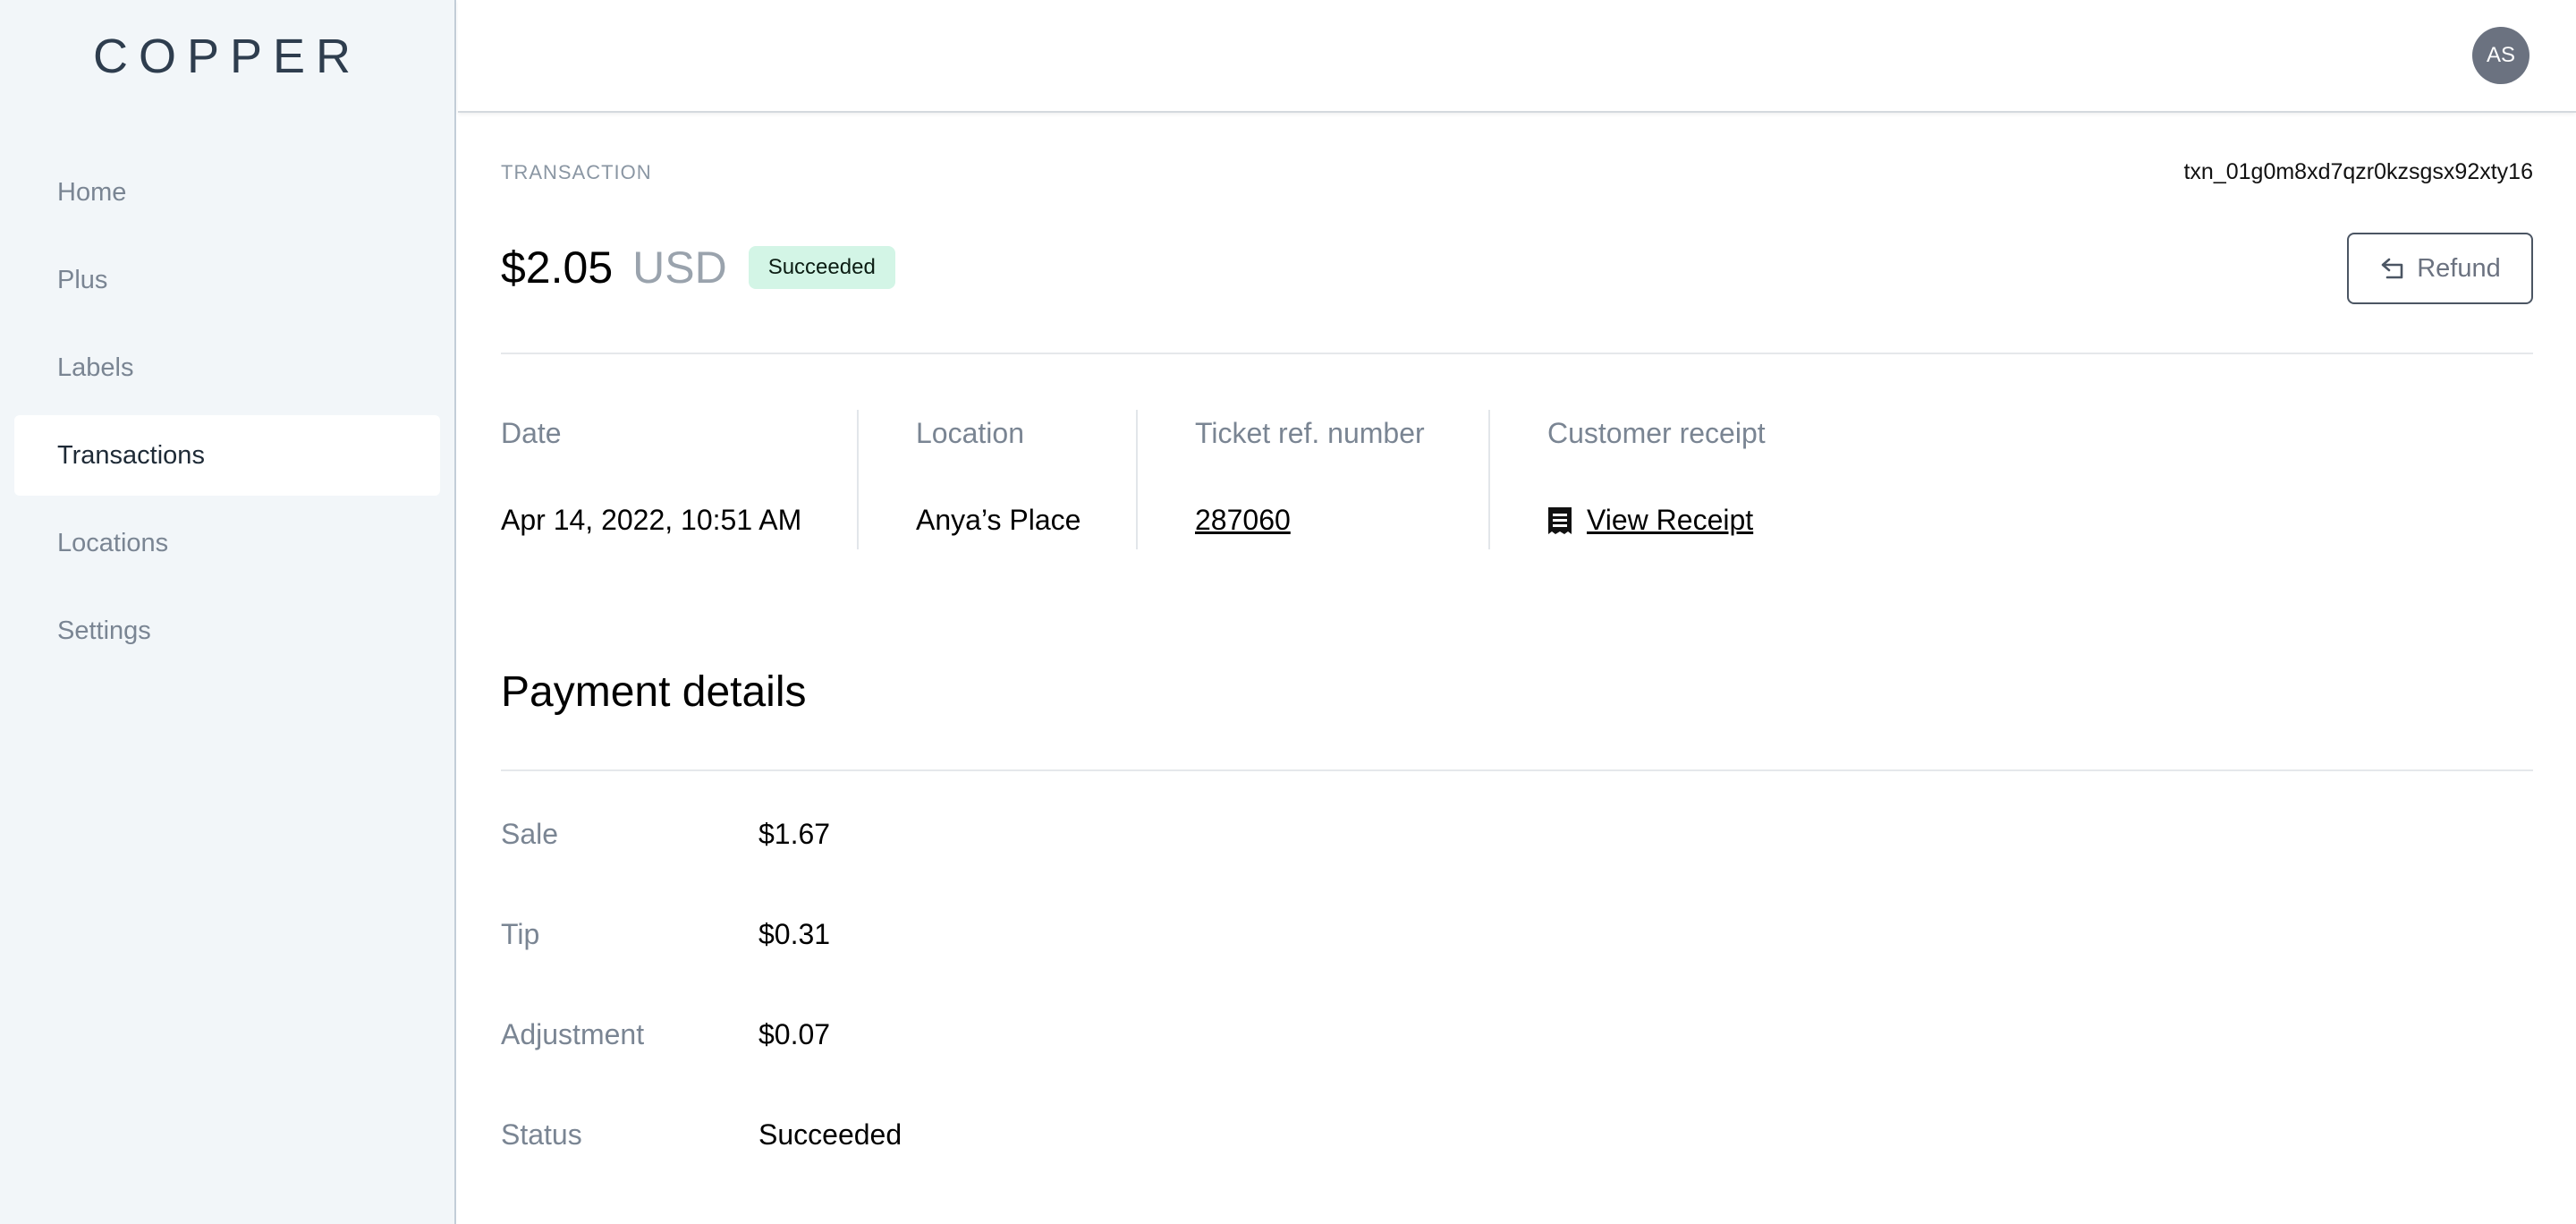 This screenshot has width=2576, height=1224. Describe the element at coordinates (1243, 520) in the screenshot. I see `ticket-link: 287060` at that location.